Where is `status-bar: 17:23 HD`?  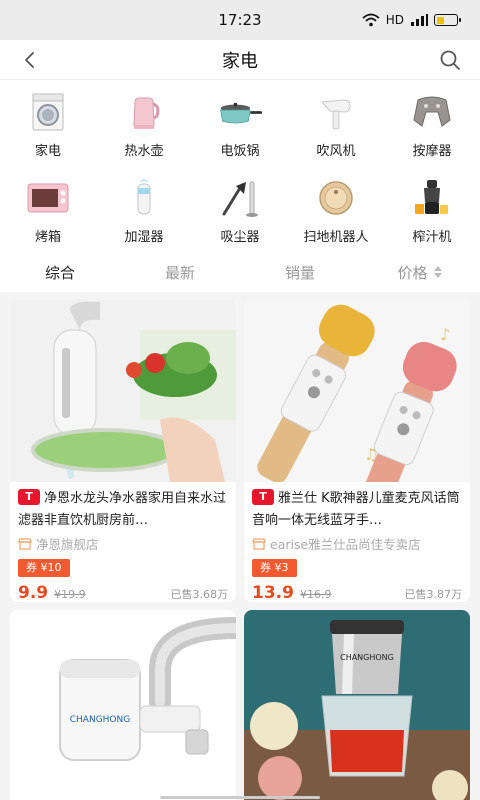
status-bar: 17:23 HD is located at coordinates (240, 20).